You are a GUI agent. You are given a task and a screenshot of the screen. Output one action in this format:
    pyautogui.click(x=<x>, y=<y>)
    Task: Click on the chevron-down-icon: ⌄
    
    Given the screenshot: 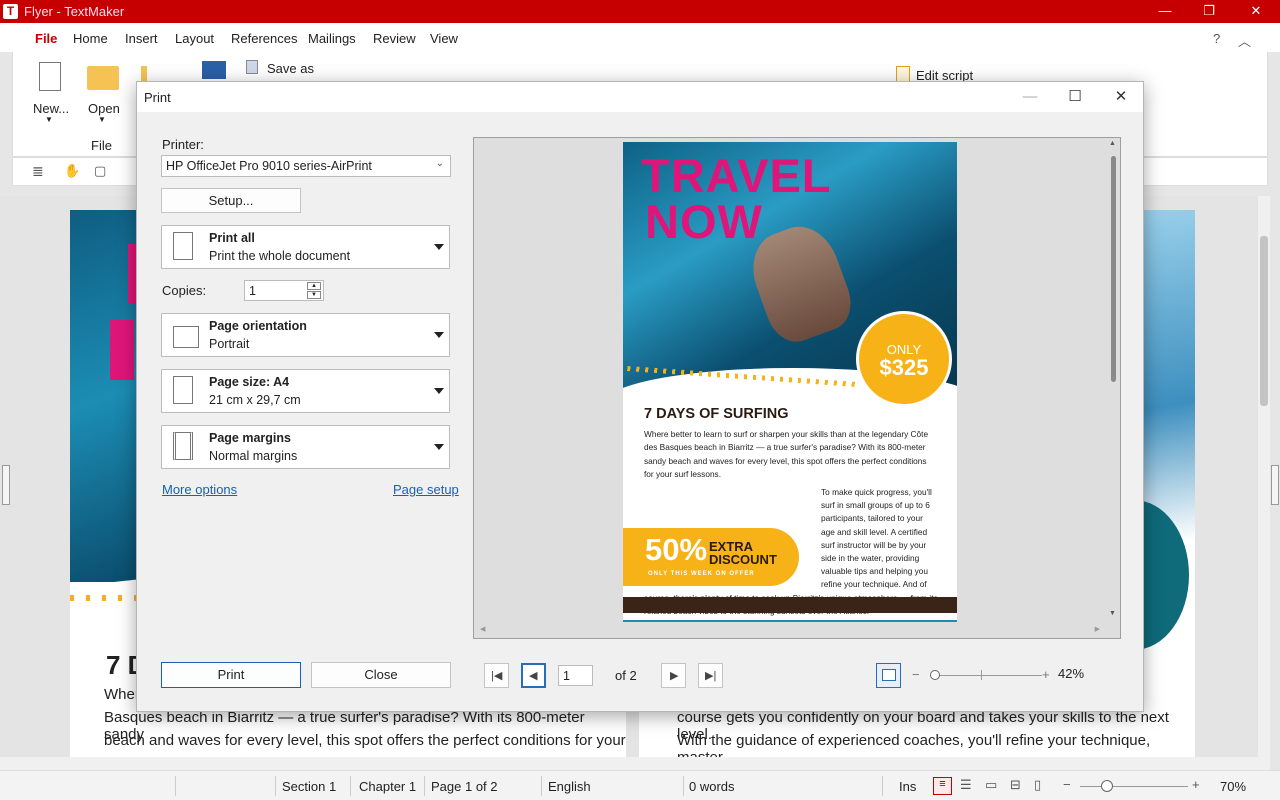 What is the action you would take?
    pyautogui.click(x=440, y=163)
    